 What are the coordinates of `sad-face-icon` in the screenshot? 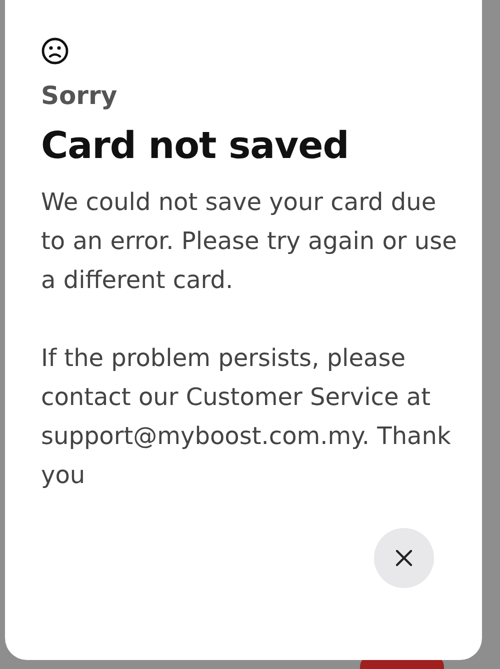 It's located at (55, 51).